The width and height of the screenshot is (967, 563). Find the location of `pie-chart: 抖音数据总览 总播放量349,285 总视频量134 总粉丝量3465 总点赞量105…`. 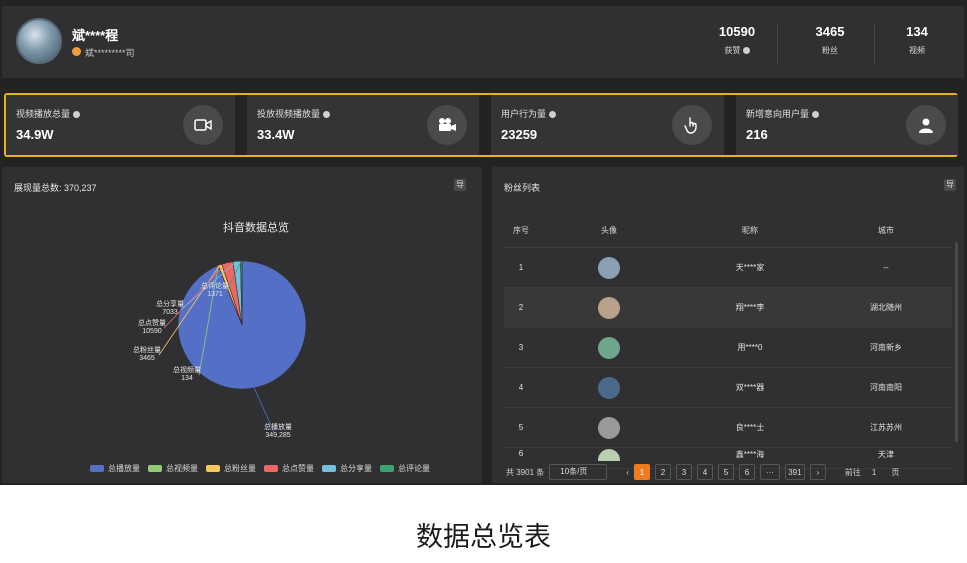

pie-chart: 抖音数据总览 总播放量349,285 总视频量134 总粉丝量3465 总点赞量105… is located at coordinates (220, 329).